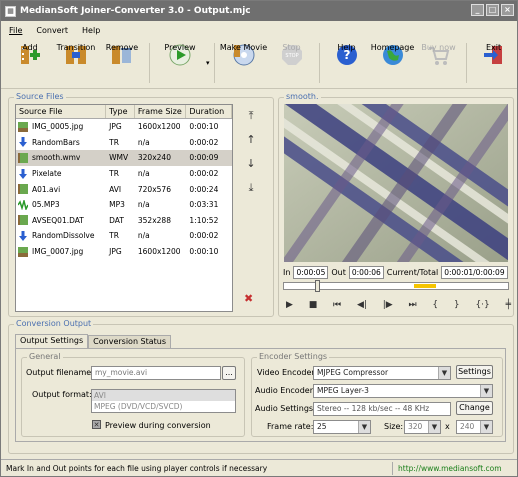 This screenshot has width=518, height=477. I want to click on file-duration: 0:00:02, so click(204, 174).